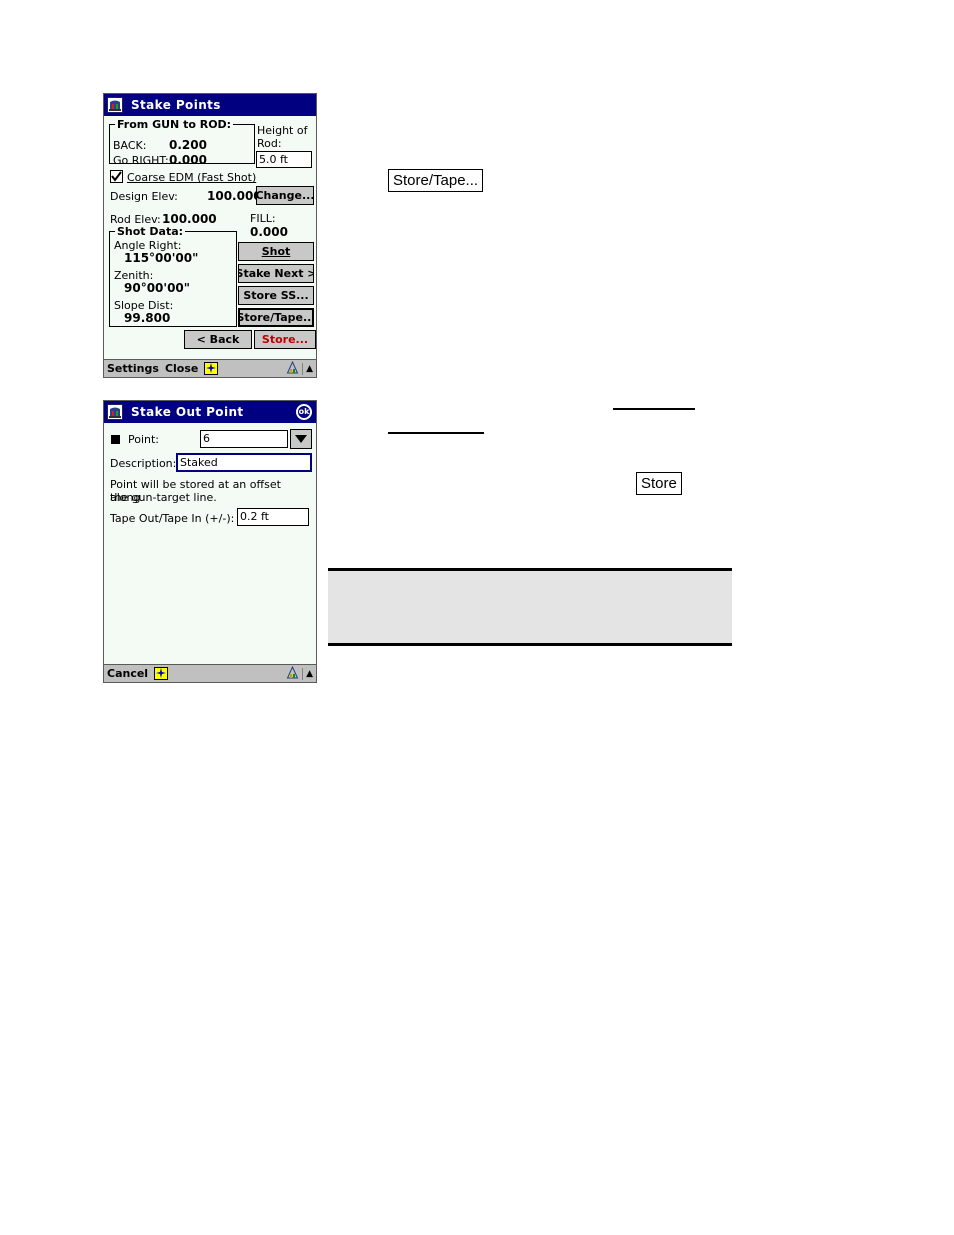  What do you see at coordinates (127, 673) in the screenshot?
I see `cancel-menu: Cancel` at bounding box center [127, 673].